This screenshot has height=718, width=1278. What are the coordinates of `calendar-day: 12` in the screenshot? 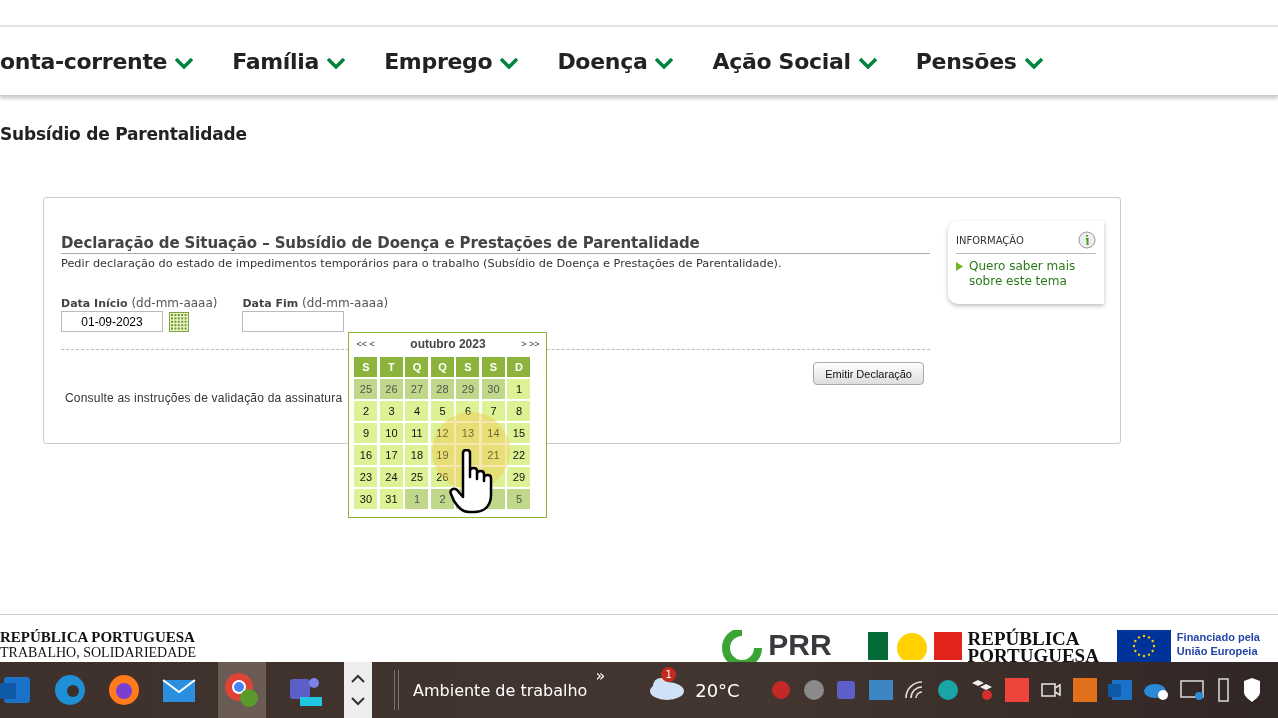 It's located at (442, 433).